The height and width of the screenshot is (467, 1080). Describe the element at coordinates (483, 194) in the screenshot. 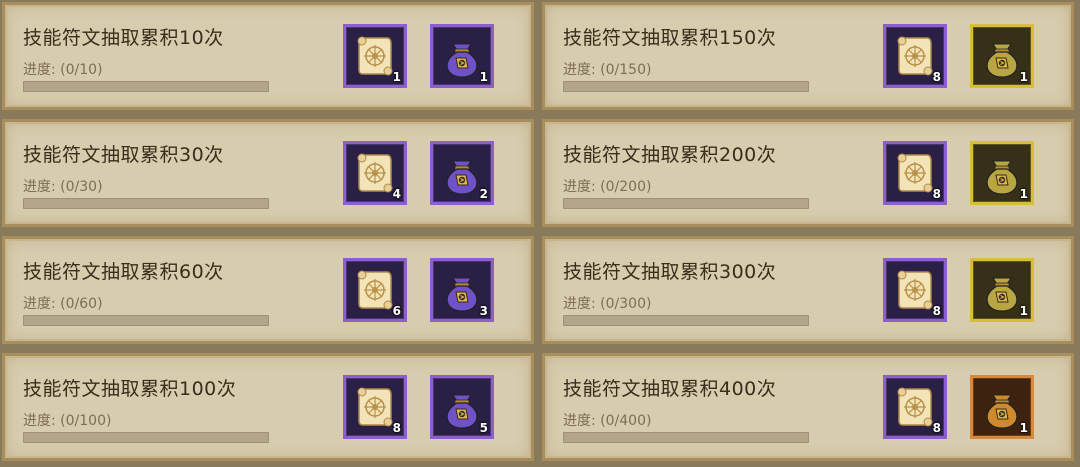

I see `reward-count: 2` at that location.